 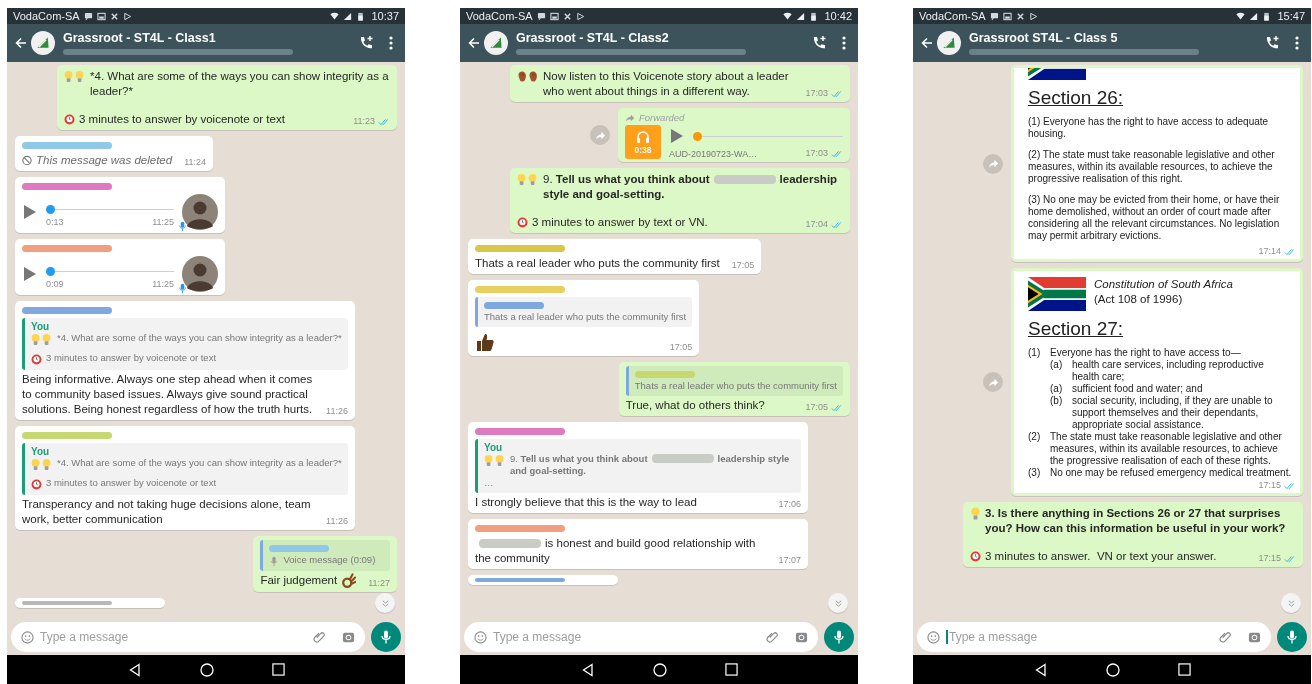 What do you see at coordinates (1133, 534) in the screenshot?
I see `message-bubble: 3. Is there anything in Sections 26 or 27 that surprises you? How can this information be useful in your work? 3 minutes to answer. VN or text your answer. 17:15` at bounding box center [1133, 534].